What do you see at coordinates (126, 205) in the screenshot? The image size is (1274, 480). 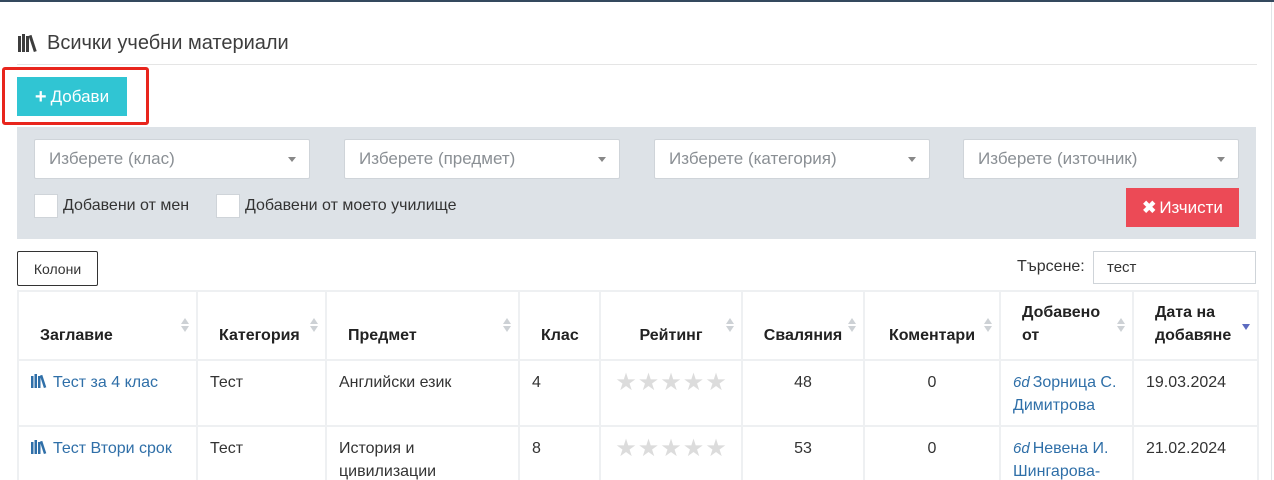 I see `added-by-me-label: Добавени от мен` at bounding box center [126, 205].